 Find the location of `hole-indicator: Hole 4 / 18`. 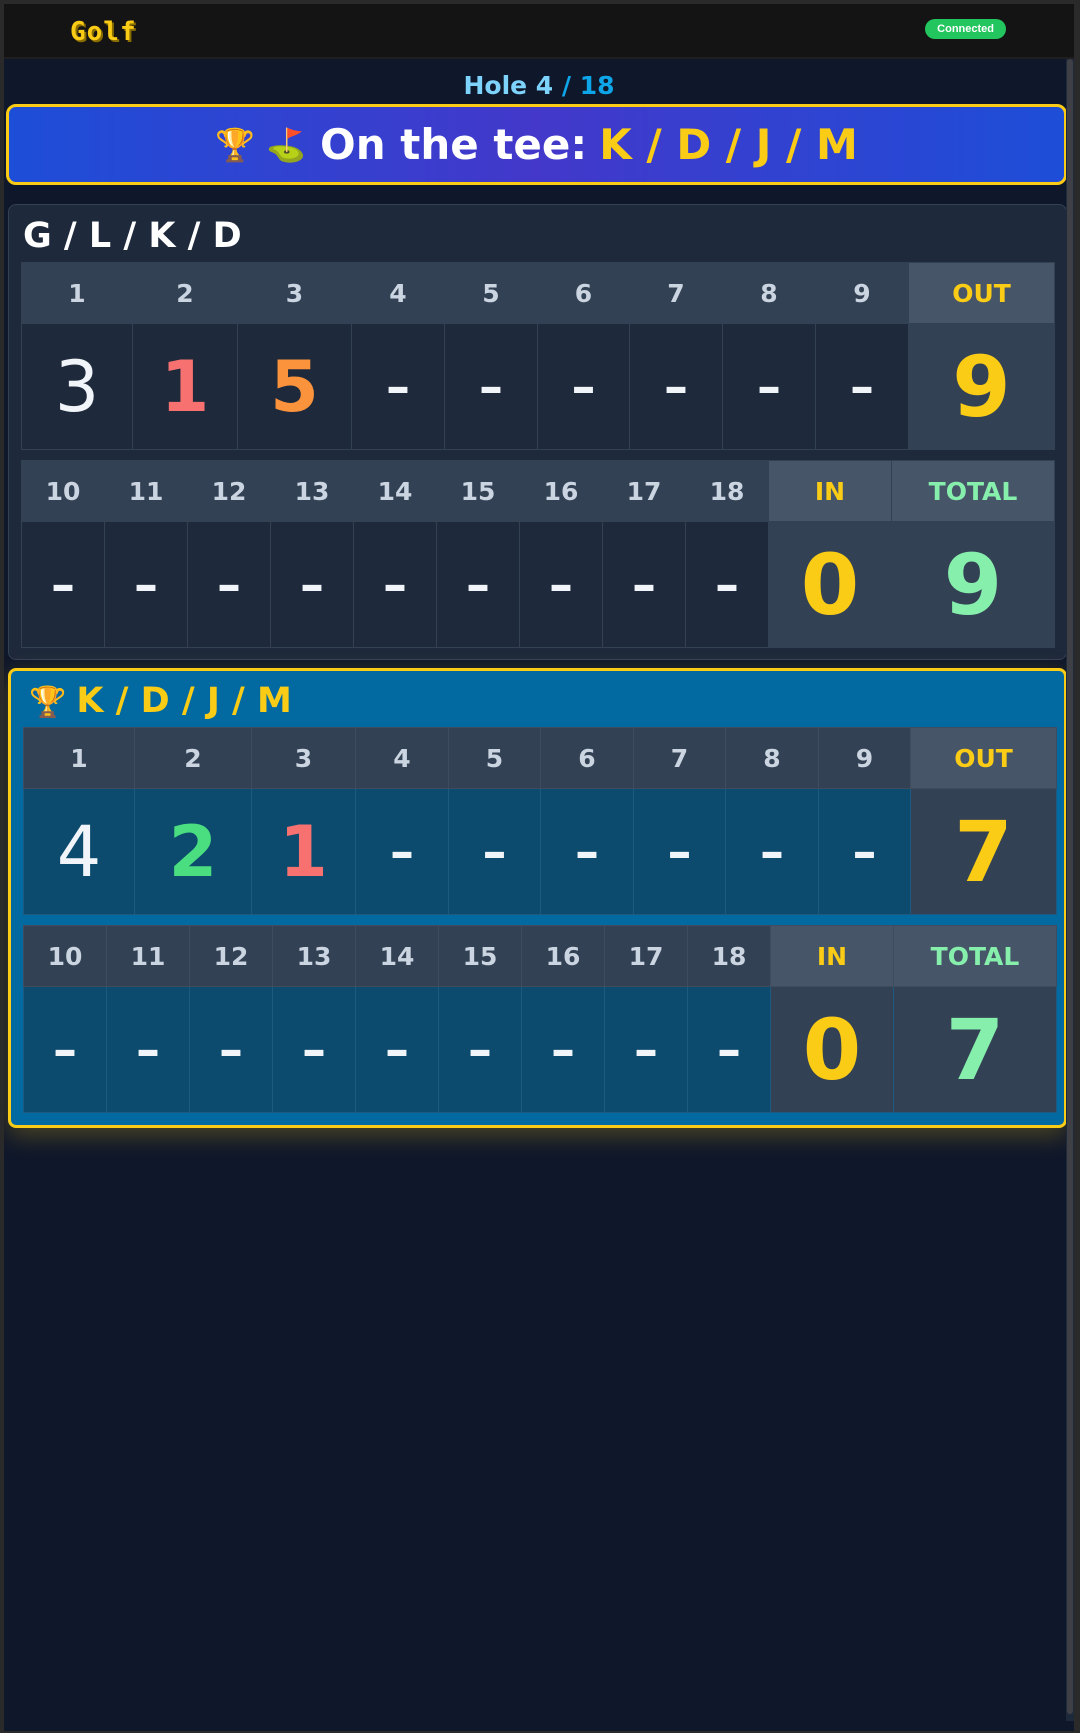

hole-indicator: Hole 4 / 18 is located at coordinates (539, 85).